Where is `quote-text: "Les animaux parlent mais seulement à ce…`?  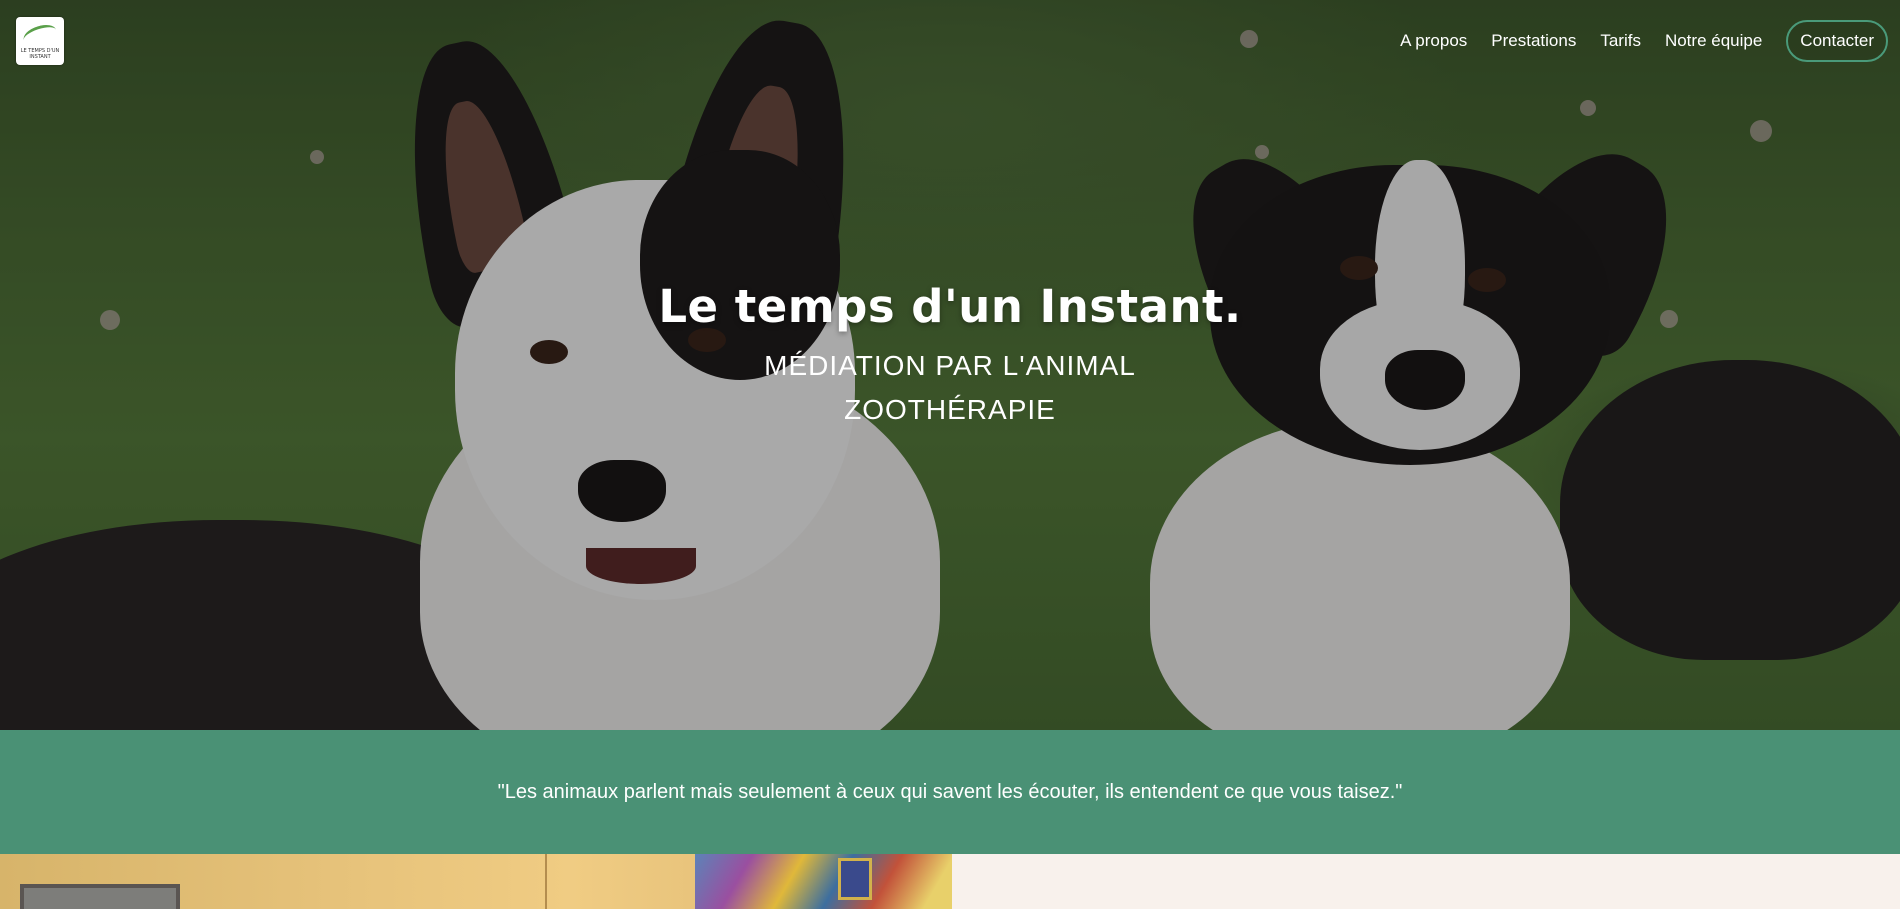 quote-text: "Les animaux parlent mais seulement à ce… is located at coordinates (950, 791).